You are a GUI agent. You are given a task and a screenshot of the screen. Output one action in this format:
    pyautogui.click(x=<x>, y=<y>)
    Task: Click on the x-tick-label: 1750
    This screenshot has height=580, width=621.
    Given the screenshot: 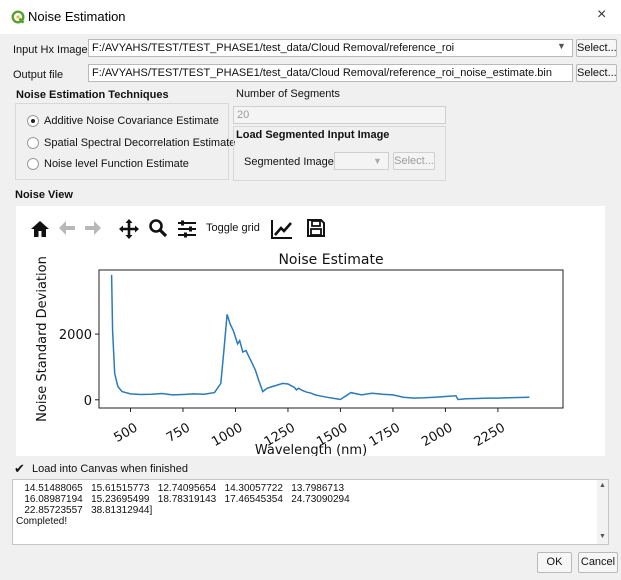 What is the action you would take?
    pyautogui.click(x=385, y=435)
    